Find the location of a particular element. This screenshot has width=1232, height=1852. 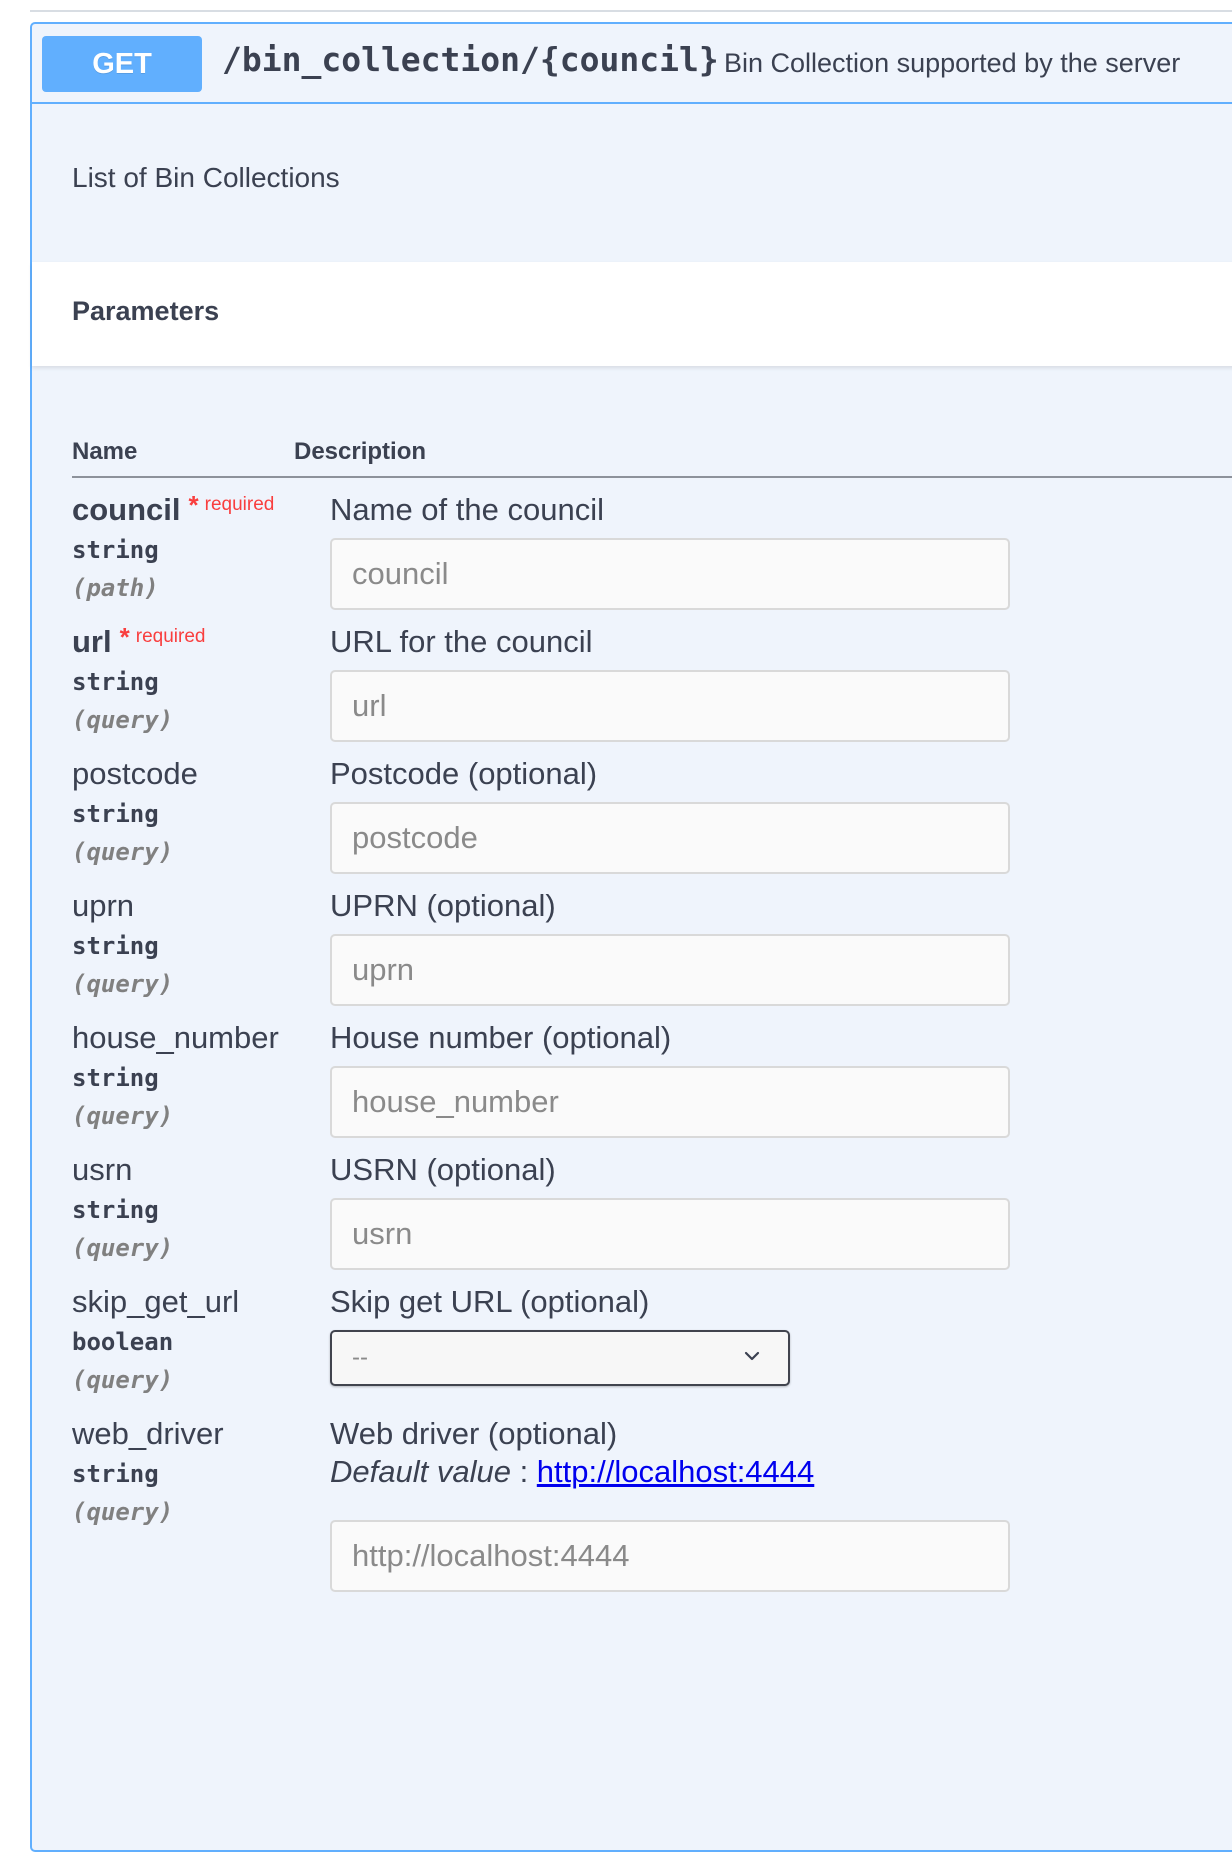

table-header-rule is located at coordinates (652, 477).